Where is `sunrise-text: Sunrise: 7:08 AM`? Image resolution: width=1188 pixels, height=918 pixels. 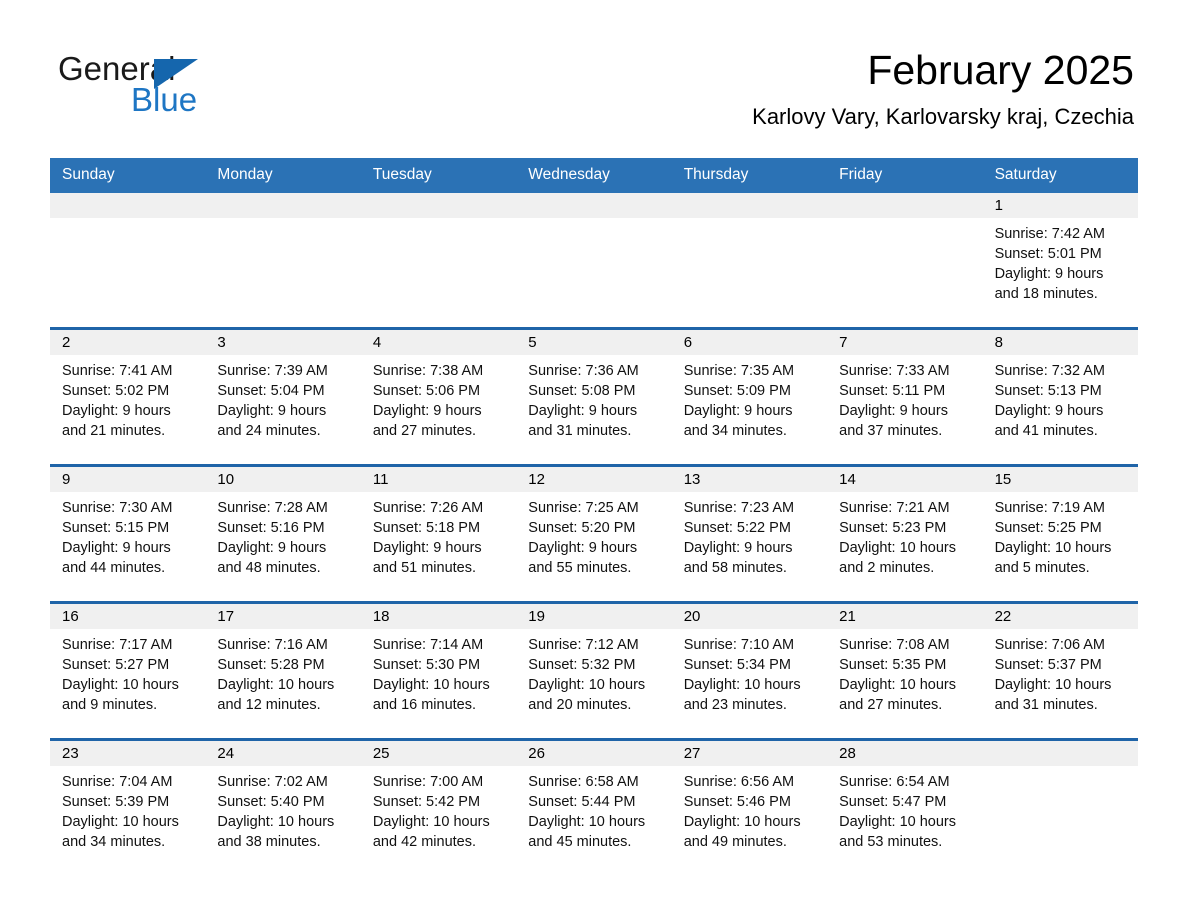
sunrise-text: Sunrise: 7:08 AM is located at coordinates (894, 645).